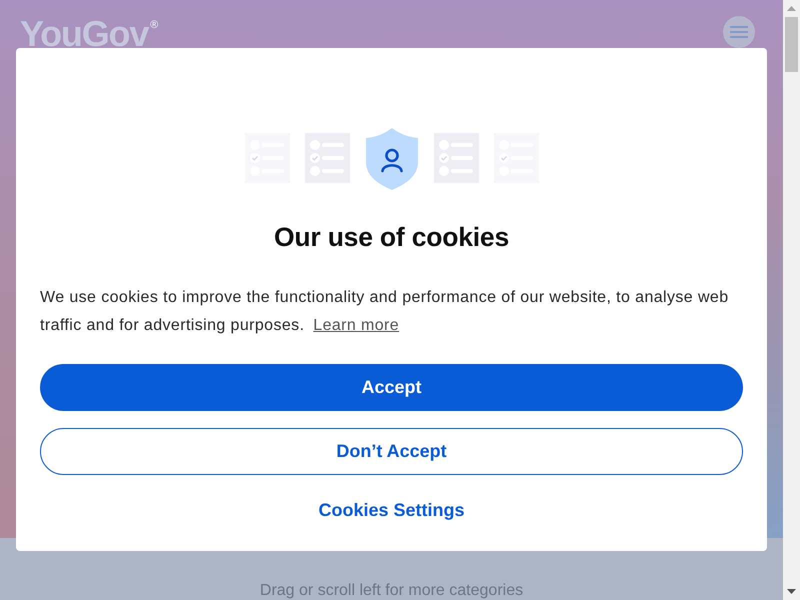  What do you see at coordinates (356, 325) in the screenshot?
I see `learn-more-link: Learn more` at bounding box center [356, 325].